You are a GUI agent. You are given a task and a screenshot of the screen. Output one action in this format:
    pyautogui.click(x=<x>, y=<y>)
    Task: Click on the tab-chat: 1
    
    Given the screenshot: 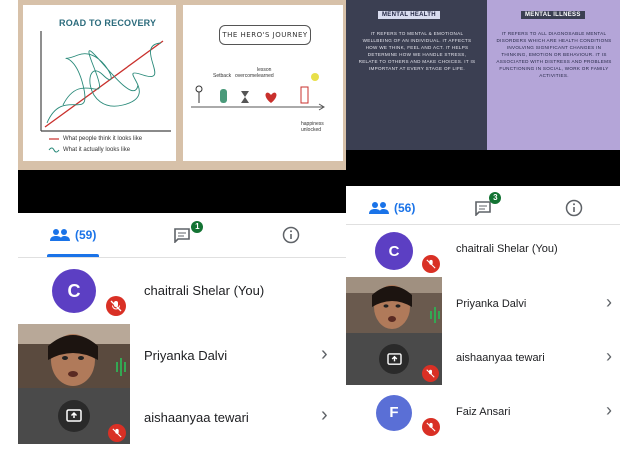 What is the action you would take?
    pyautogui.click(x=181, y=235)
    